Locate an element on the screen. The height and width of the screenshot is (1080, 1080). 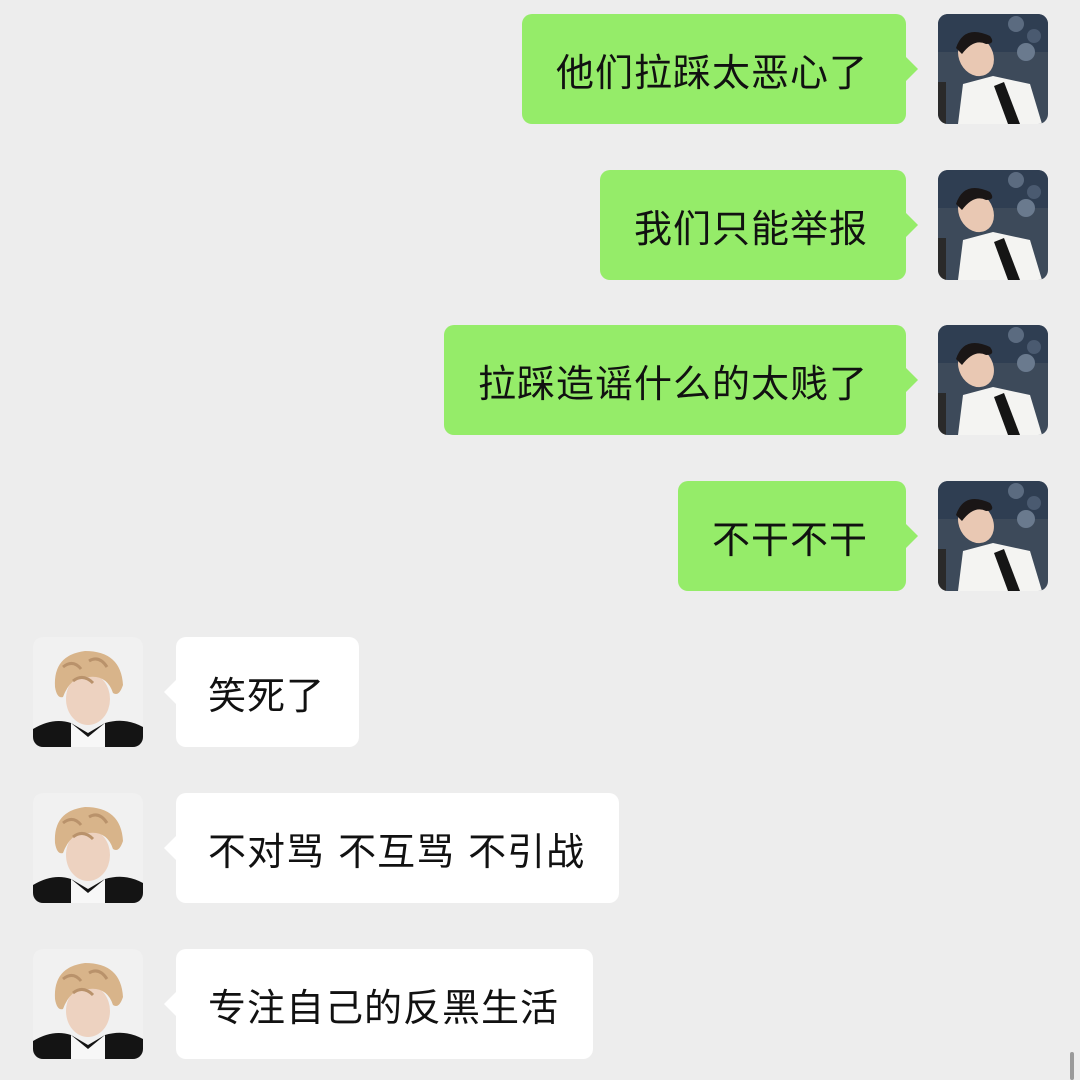
message-bubble-outgoing: 不干不干 is located at coordinates (797, 536).